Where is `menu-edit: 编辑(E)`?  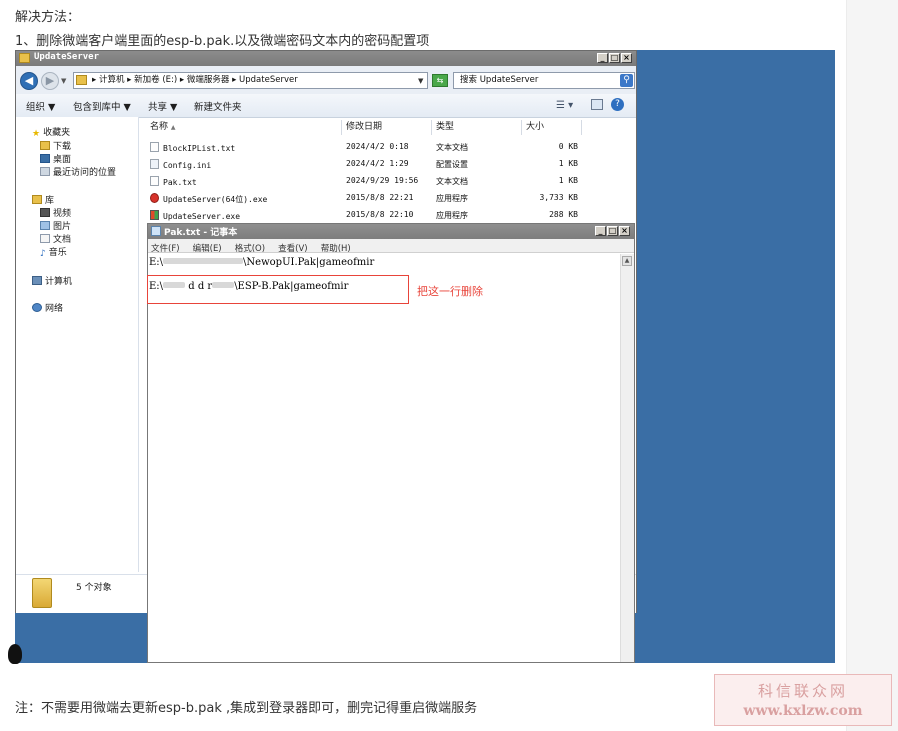
menu-edit: 编辑(E) is located at coordinates (207, 249).